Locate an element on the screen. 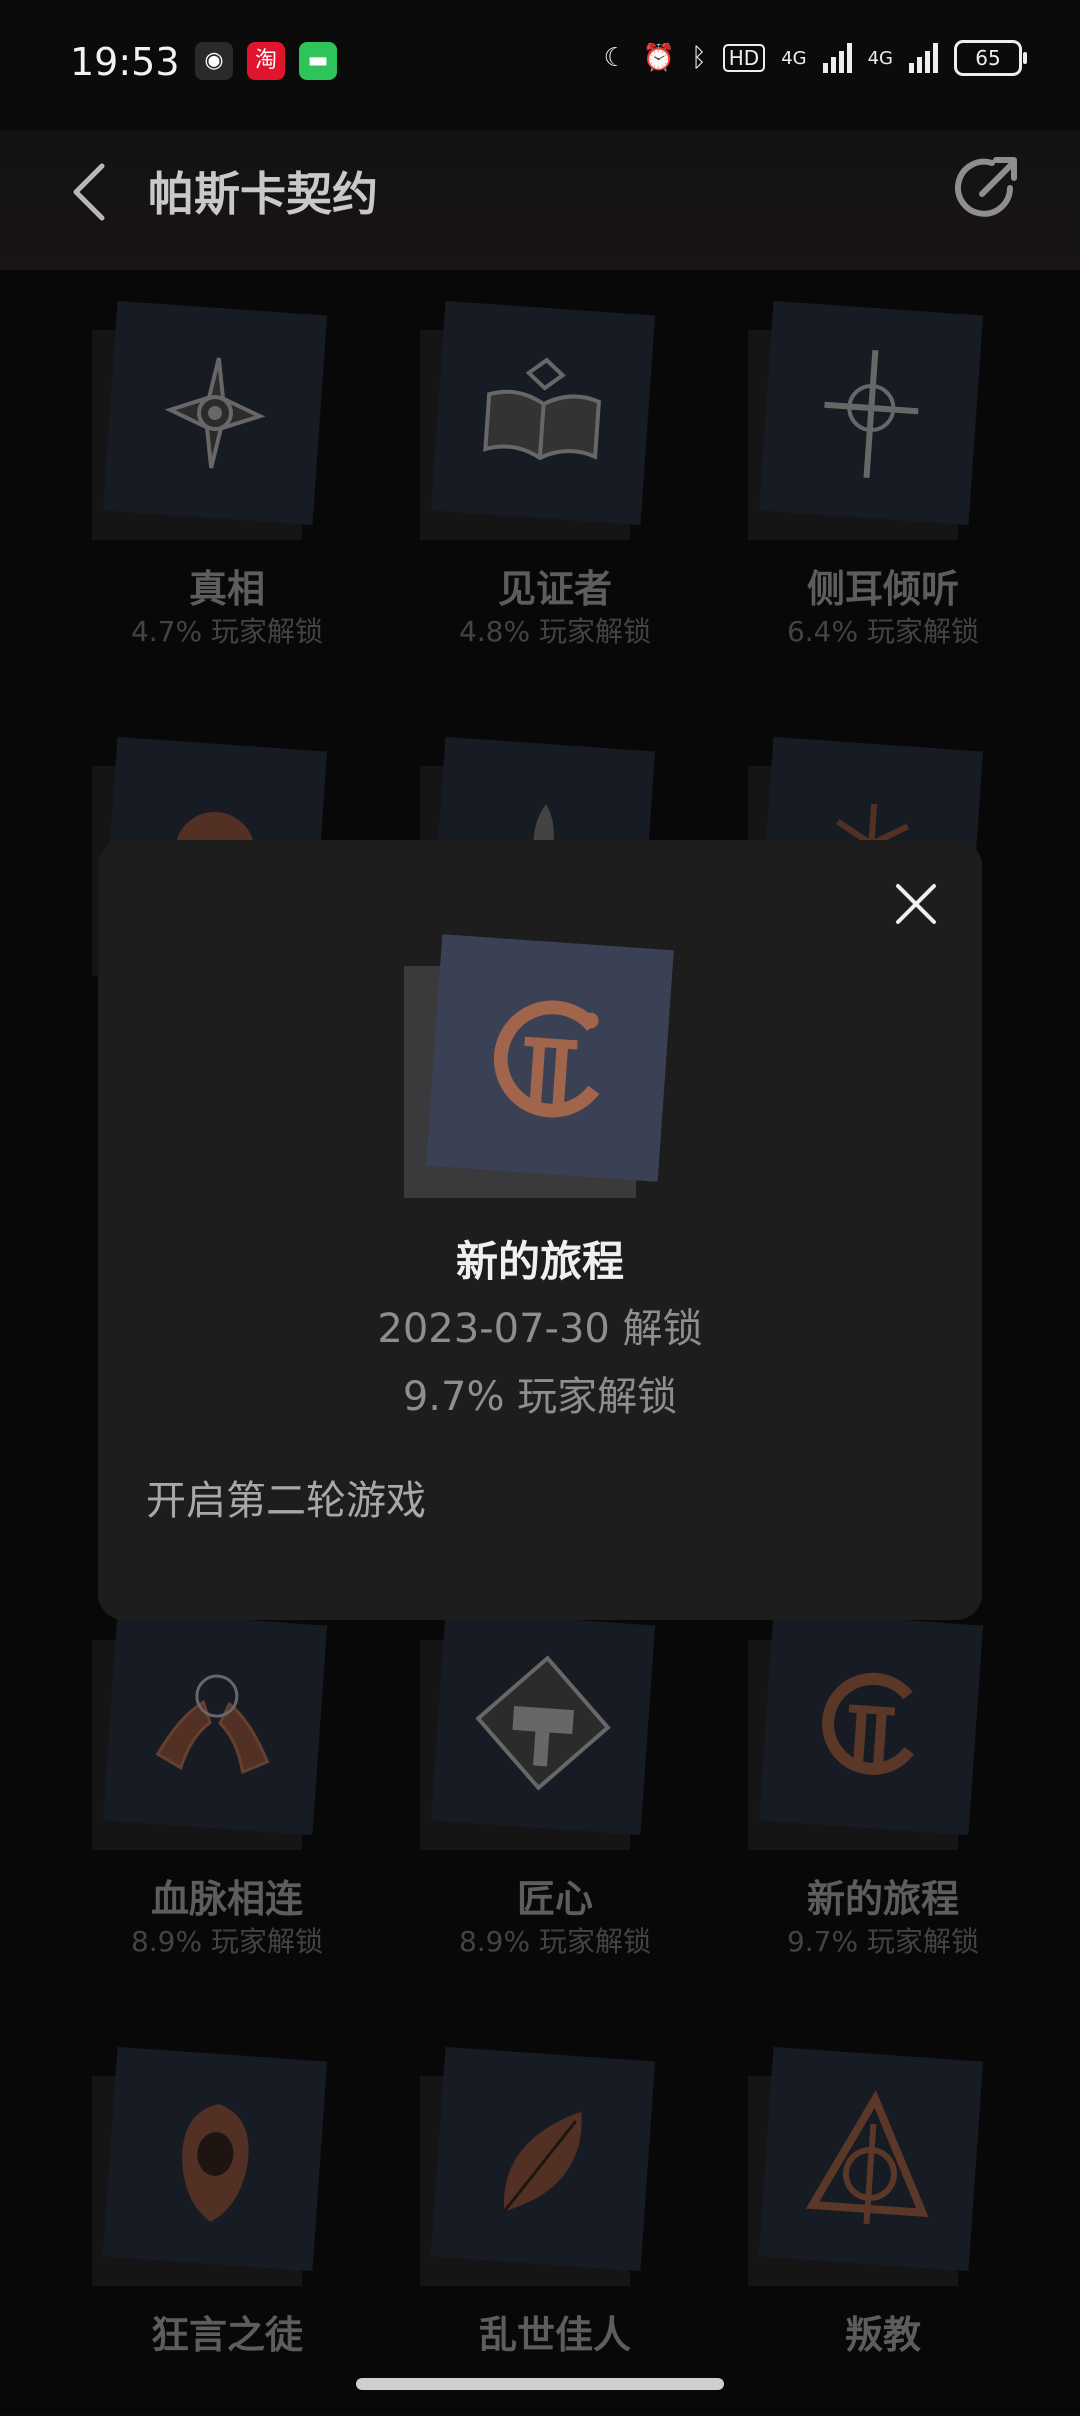 The image size is (1080, 2416). achievement-item: 叛教 is located at coordinates (883, 2226).